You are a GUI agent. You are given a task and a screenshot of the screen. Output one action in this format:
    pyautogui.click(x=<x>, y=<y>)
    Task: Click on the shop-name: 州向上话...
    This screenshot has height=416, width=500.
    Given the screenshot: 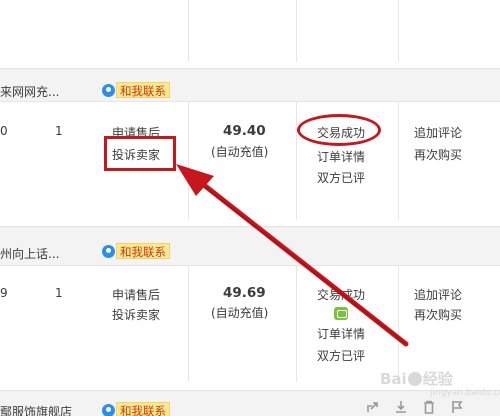 What is the action you would take?
    pyautogui.click(x=29, y=253)
    